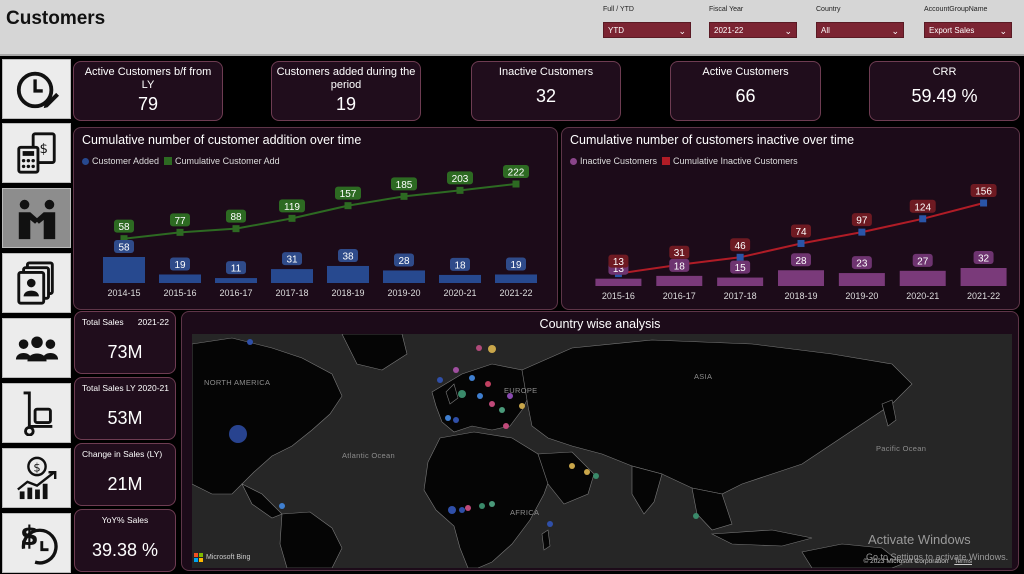 This screenshot has width=1024, height=574. I want to click on line-data-label: 13, so click(618, 261).